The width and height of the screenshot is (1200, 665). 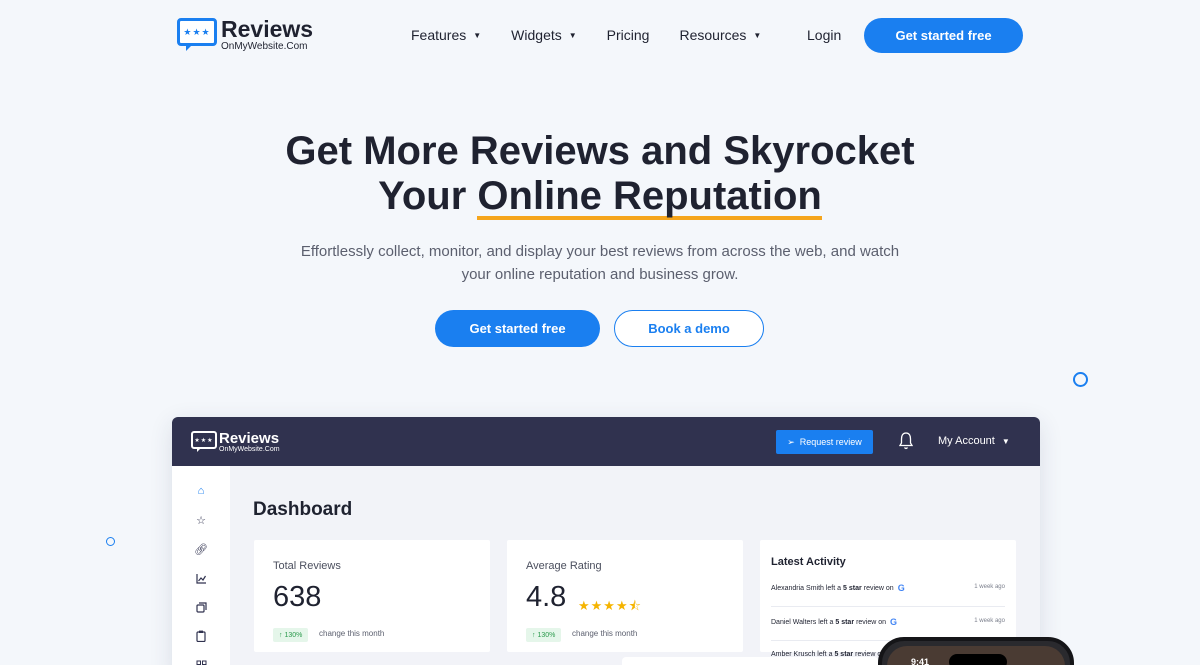 What do you see at coordinates (536, 35) in the screenshot?
I see `menu-item-label: Widgets` at bounding box center [536, 35].